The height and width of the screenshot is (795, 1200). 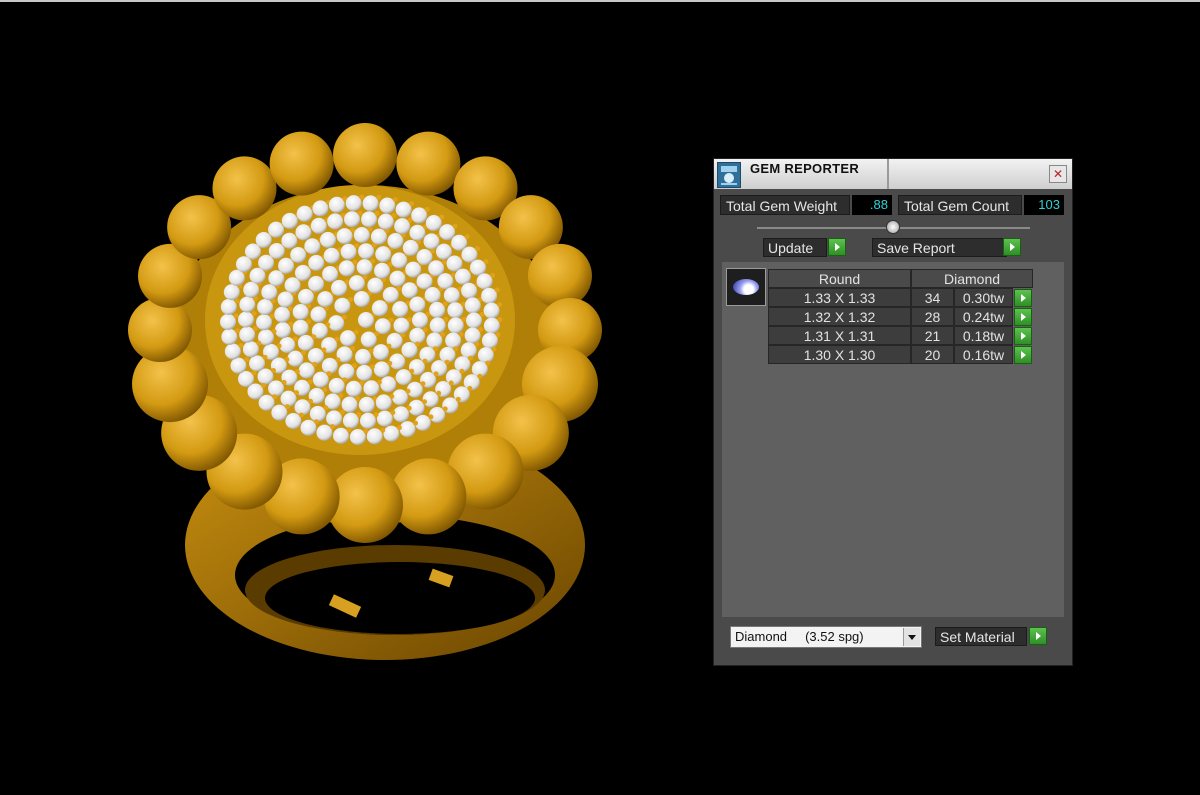 I want to click on update-play-icon, so click(x=837, y=247).